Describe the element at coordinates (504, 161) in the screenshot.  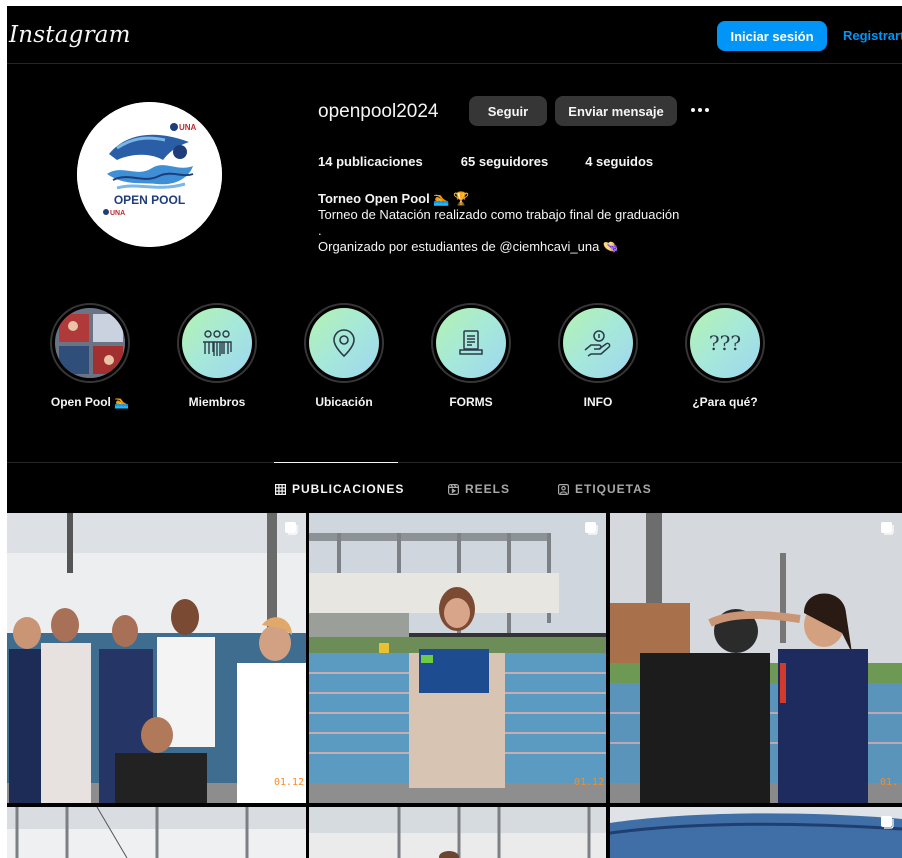
I see `followers-count: 65 seguidores` at that location.